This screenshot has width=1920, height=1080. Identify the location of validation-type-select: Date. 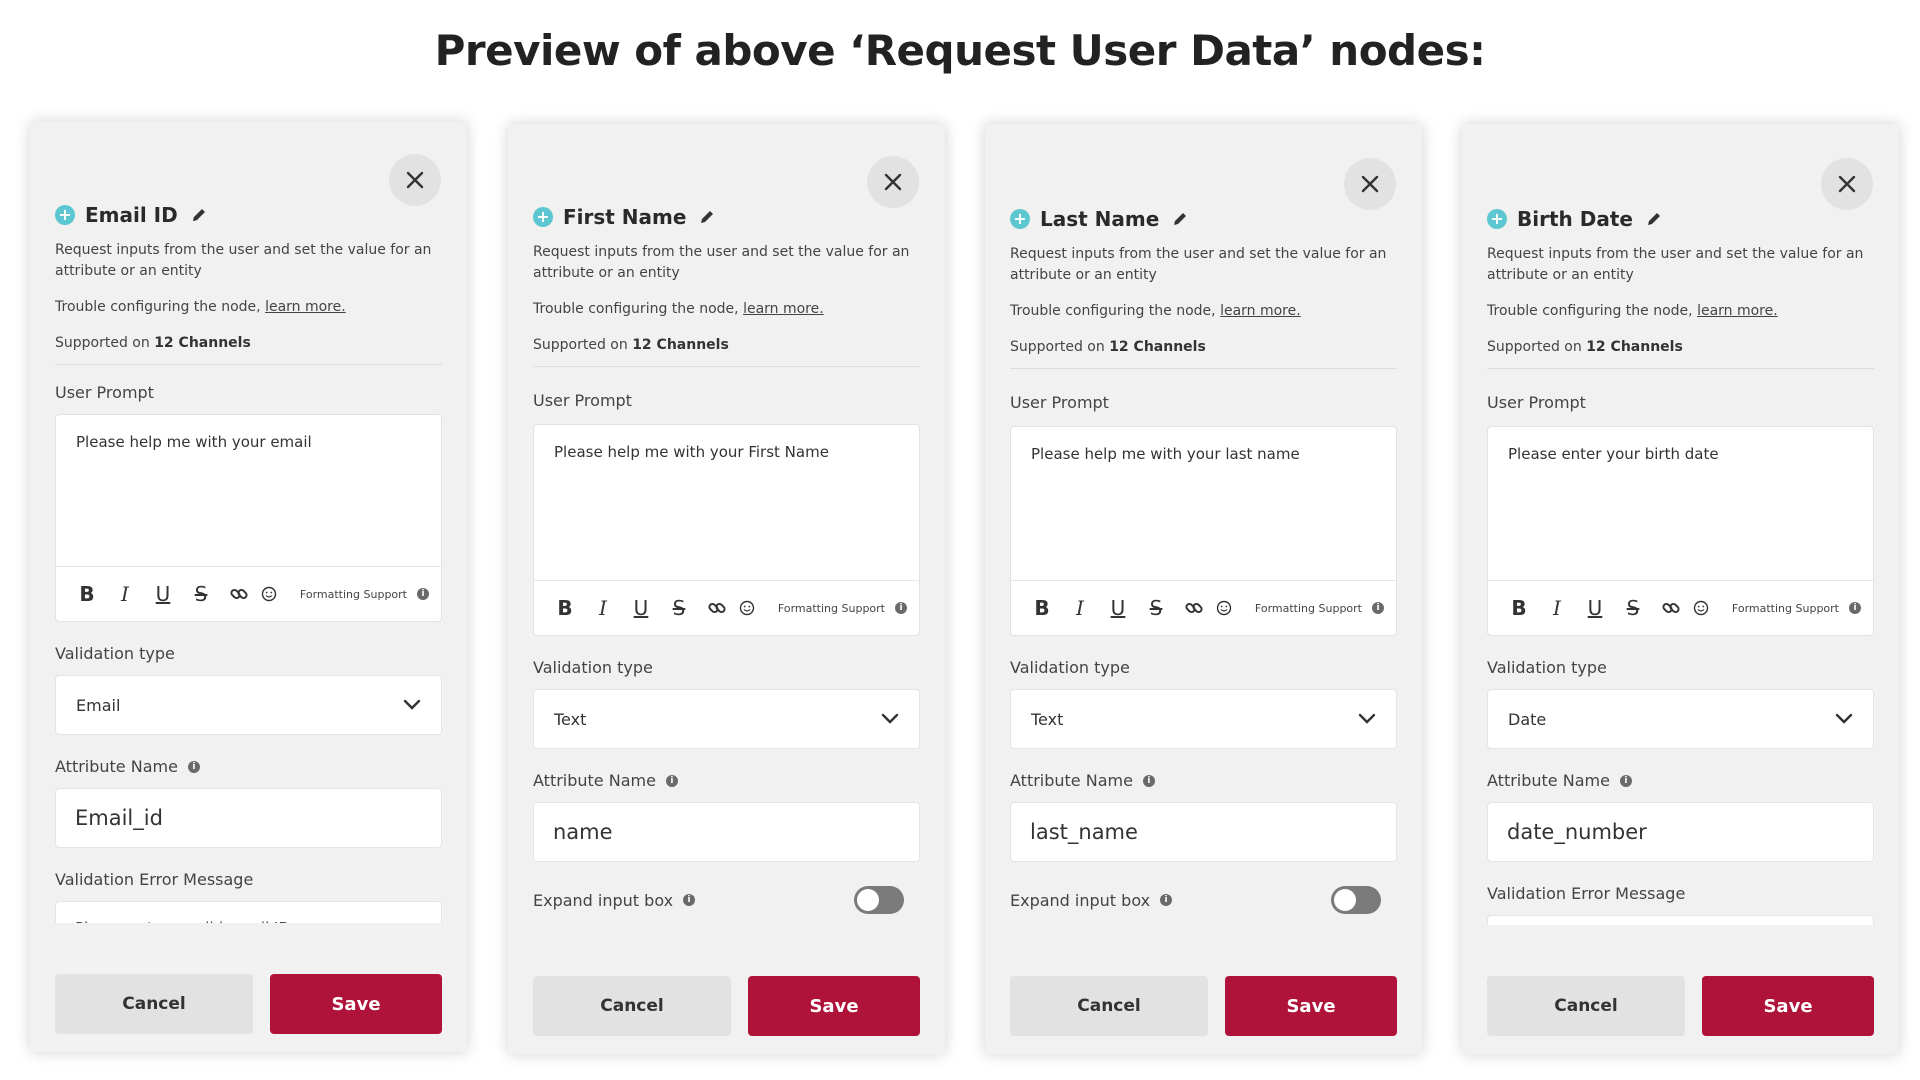
(1680, 719).